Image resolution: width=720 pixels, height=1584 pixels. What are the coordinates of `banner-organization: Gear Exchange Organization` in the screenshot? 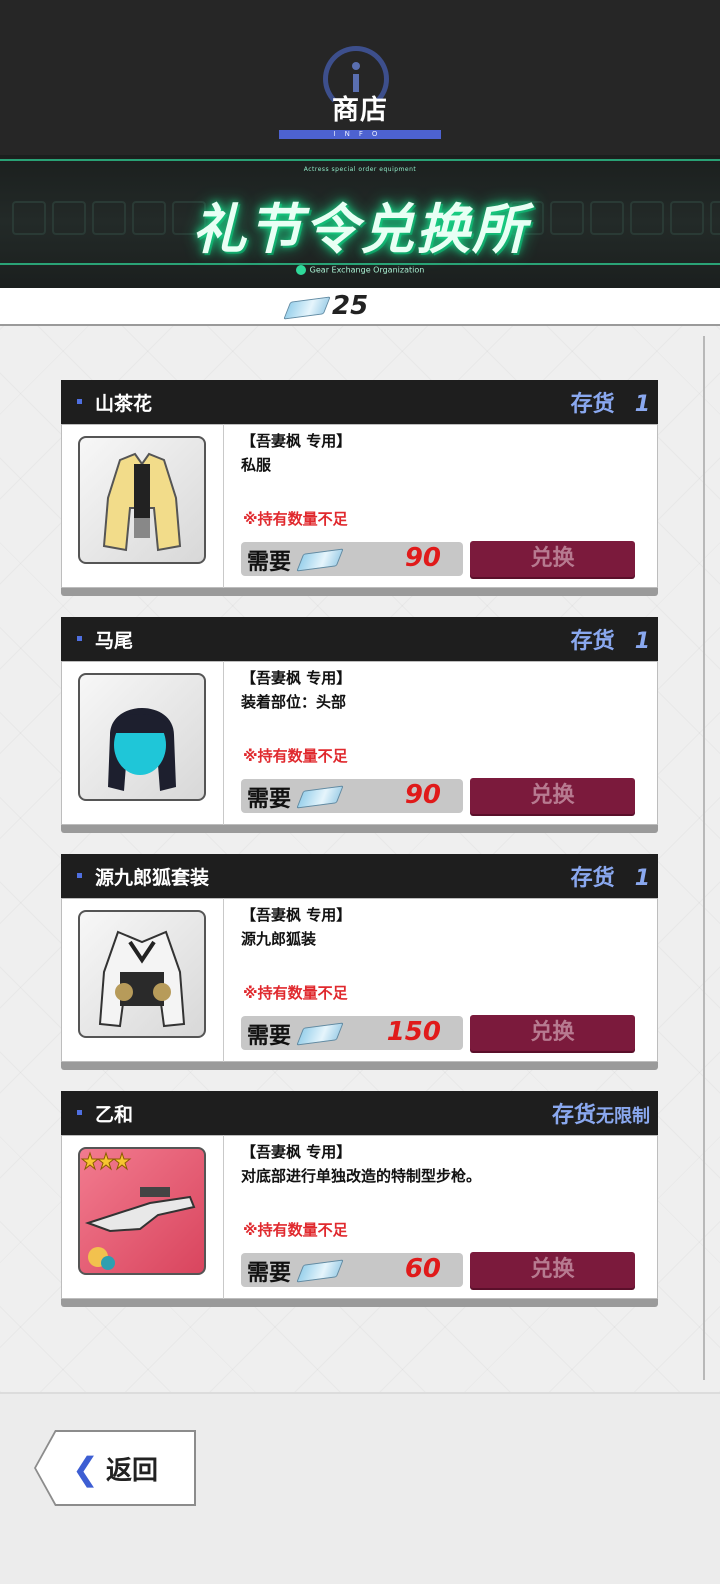 It's located at (360, 270).